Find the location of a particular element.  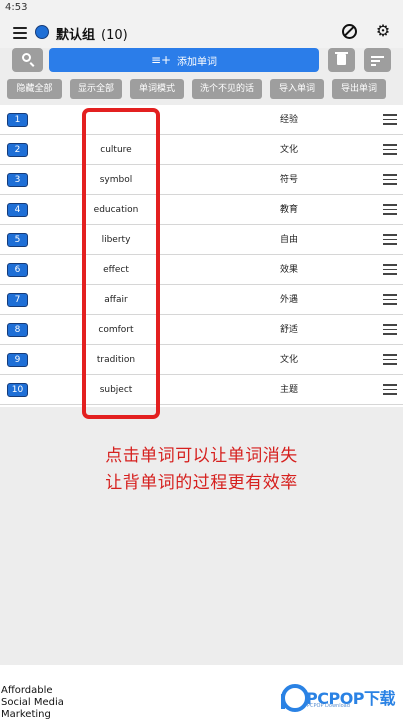

chip-show-all: 显示全部 is located at coordinates (96, 89).